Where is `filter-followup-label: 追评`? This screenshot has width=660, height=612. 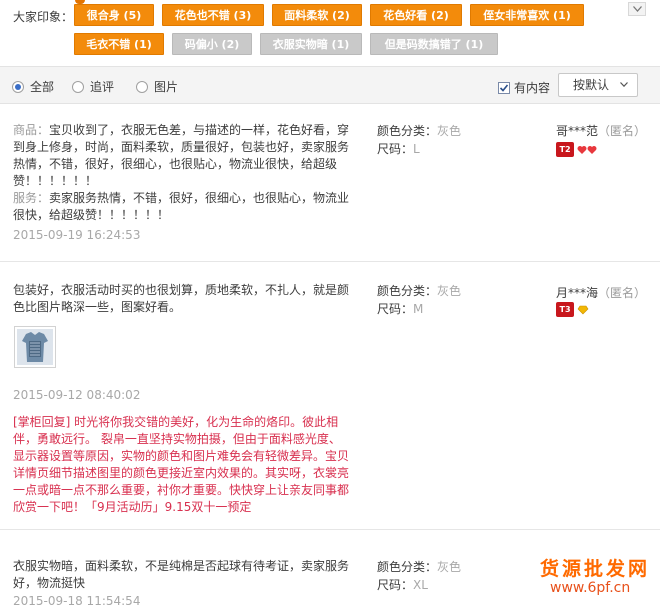 filter-followup-label: 追评 is located at coordinates (102, 87).